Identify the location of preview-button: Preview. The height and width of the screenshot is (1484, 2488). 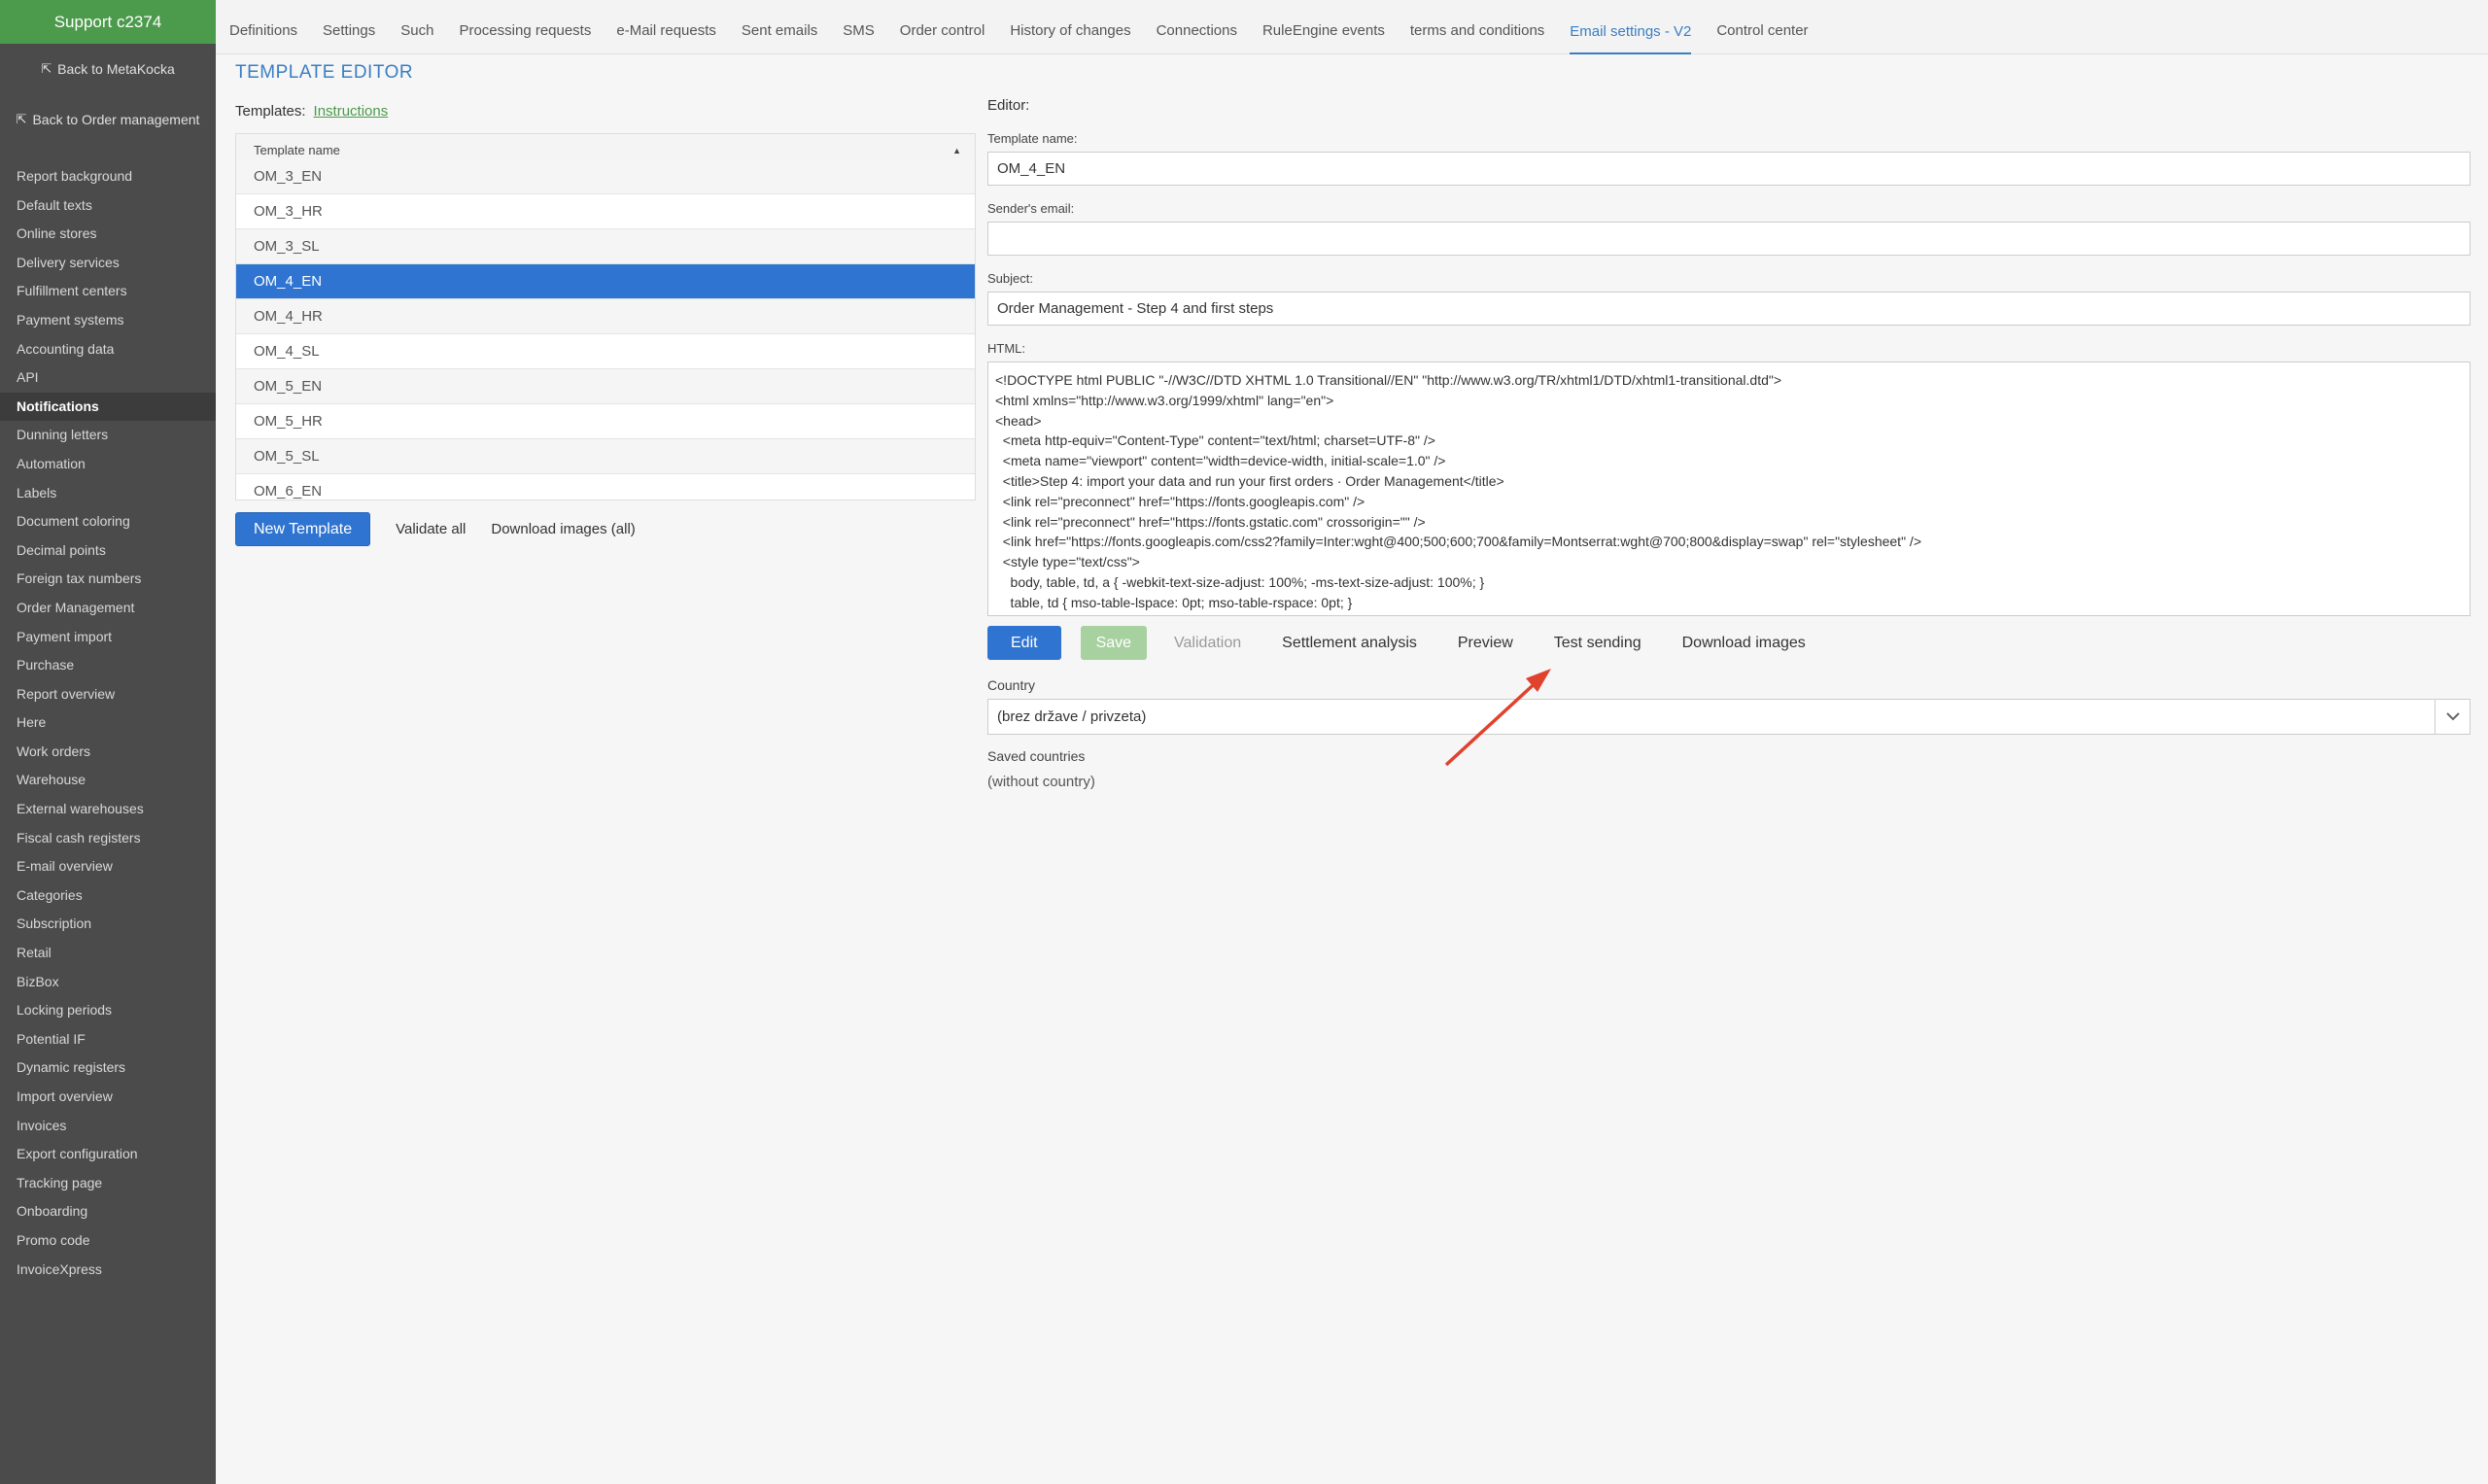
(1485, 643).